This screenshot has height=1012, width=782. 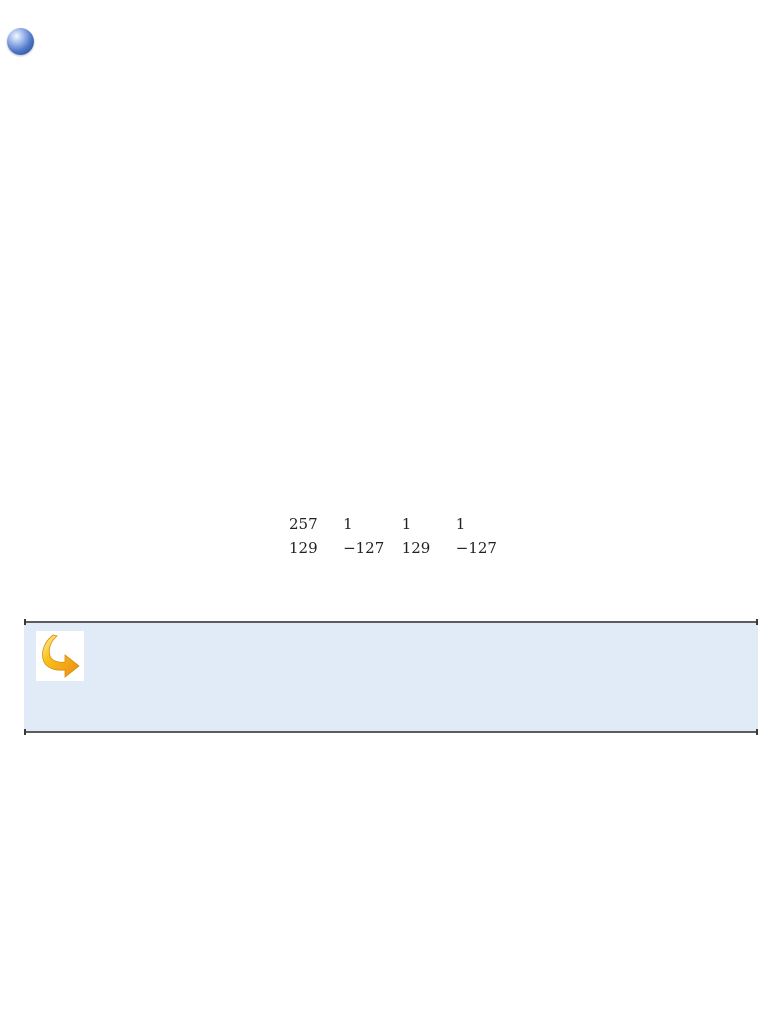 What do you see at coordinates (391, 677) in the screenshot?
I see `note-panel` at bounding box center [391, 677].